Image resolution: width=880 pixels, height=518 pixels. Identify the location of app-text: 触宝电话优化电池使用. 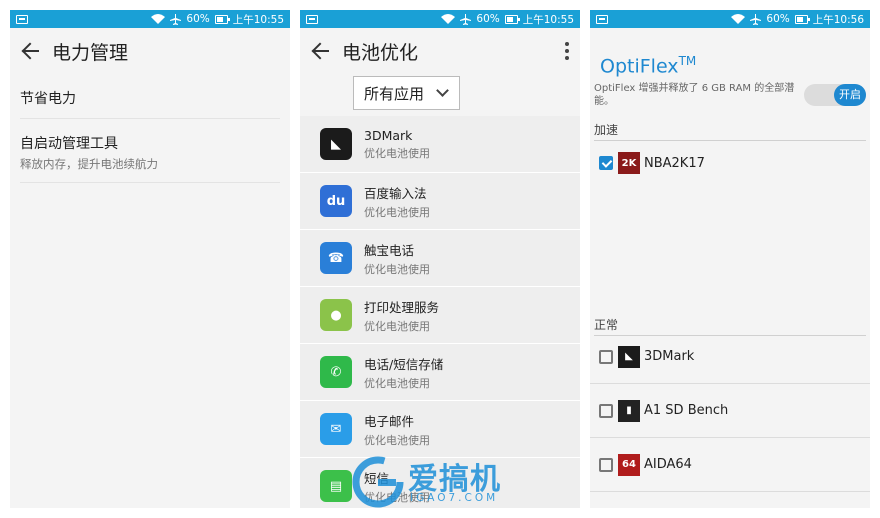
(397, 258).